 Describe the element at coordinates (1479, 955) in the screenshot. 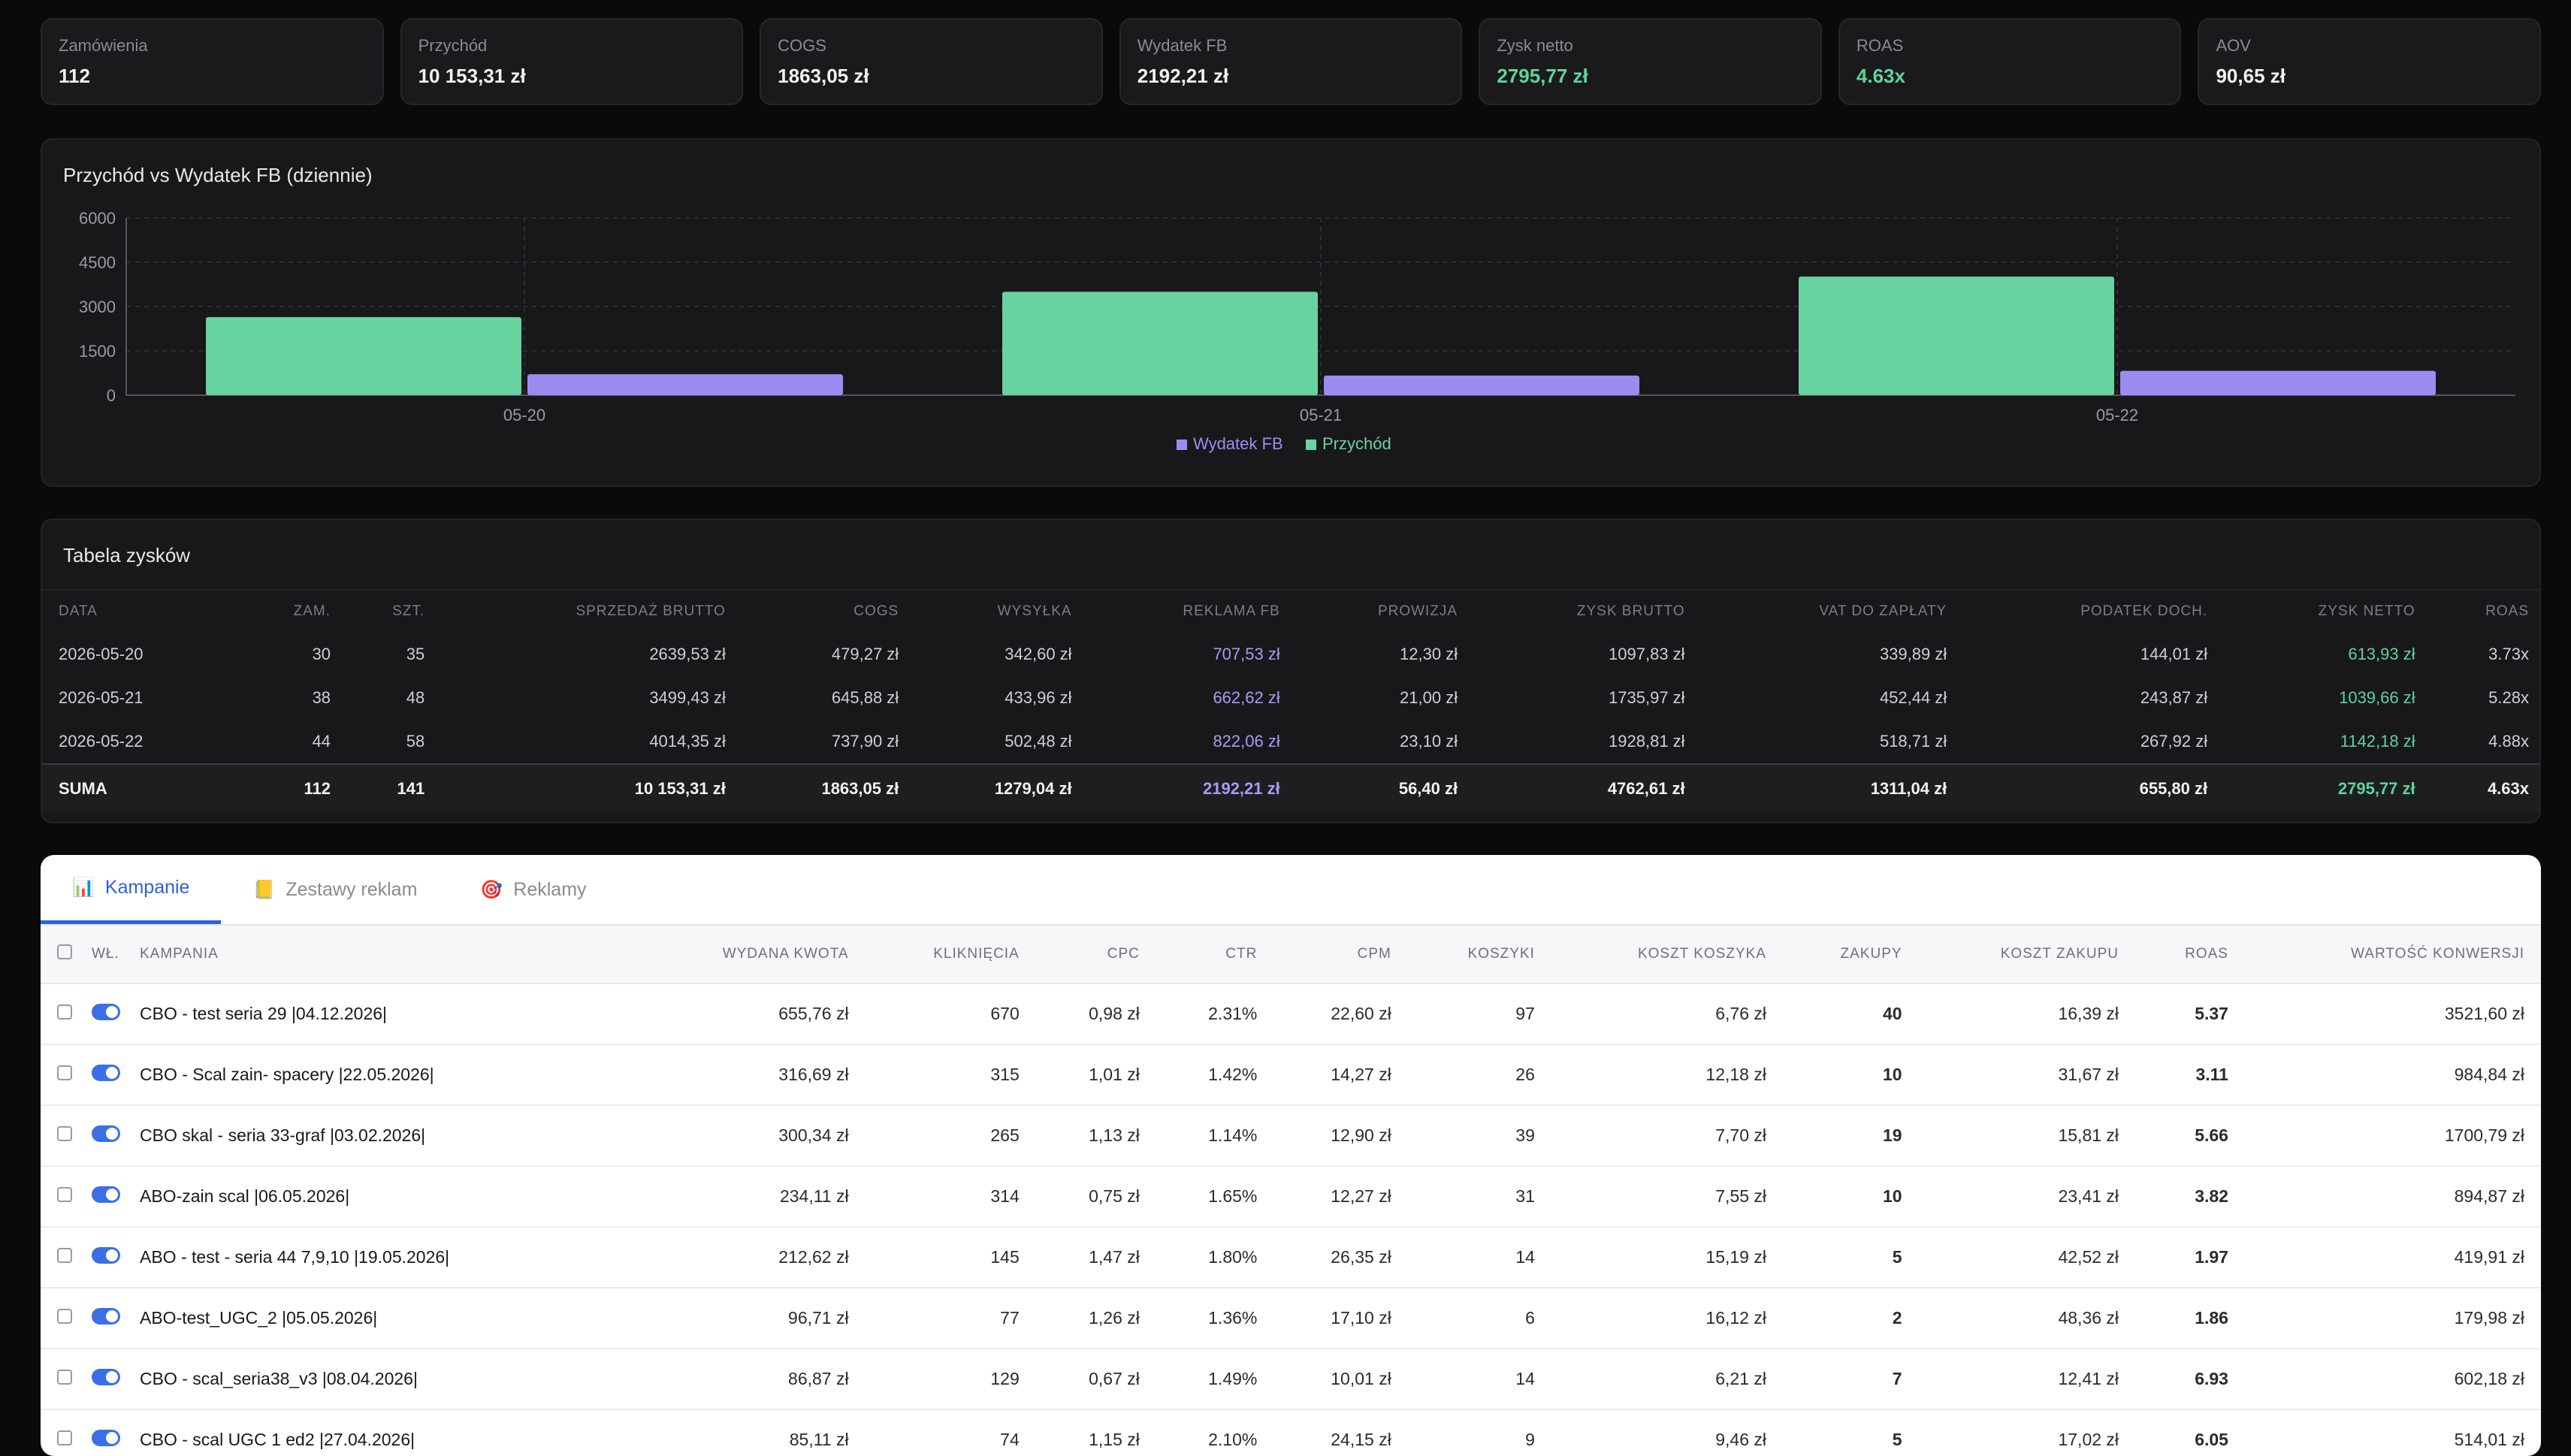

I see `col-header-koszyki: Koszyki` at that location.